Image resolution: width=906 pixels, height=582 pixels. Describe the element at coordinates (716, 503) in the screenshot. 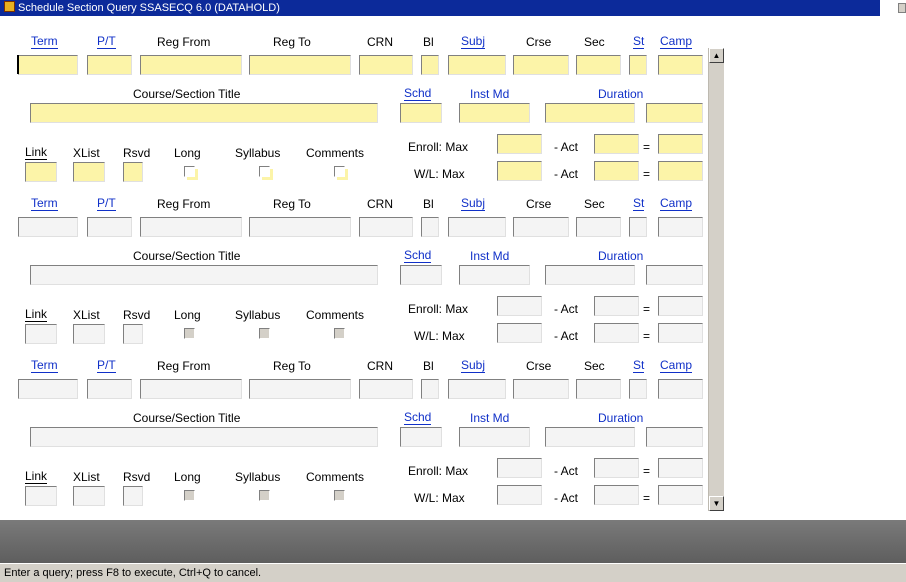

I see `scroll-down-icon: ▼` at that location.